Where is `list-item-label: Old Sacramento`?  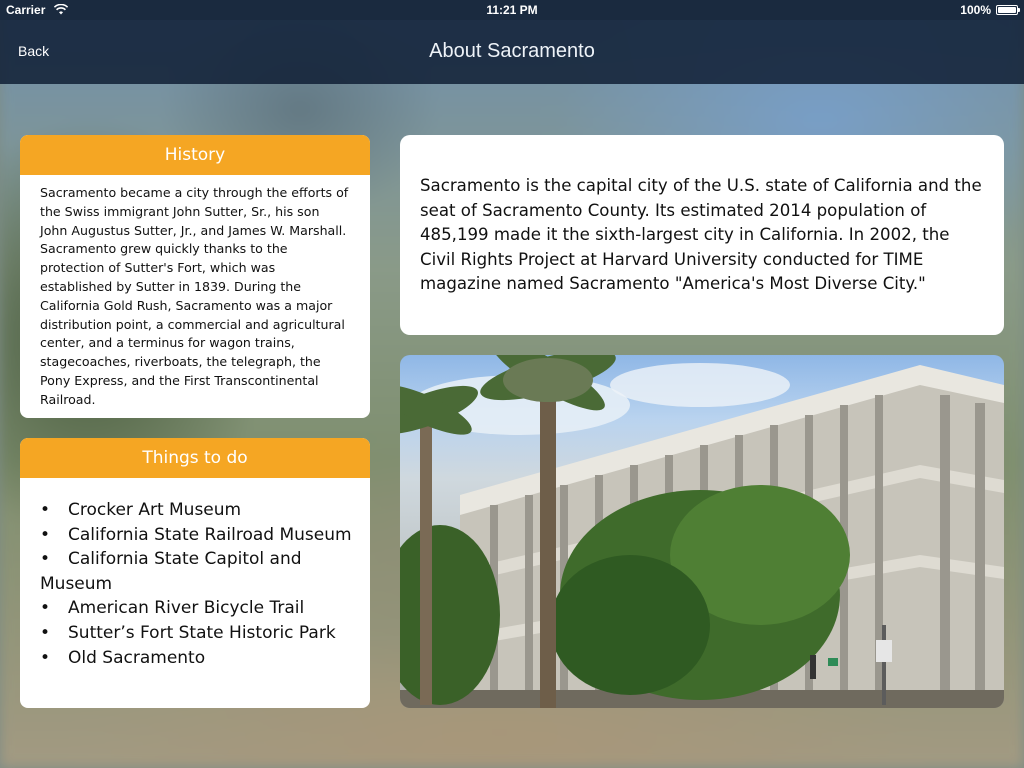
list-item-label: Old Sacramento is located at coordinates (137, 657).